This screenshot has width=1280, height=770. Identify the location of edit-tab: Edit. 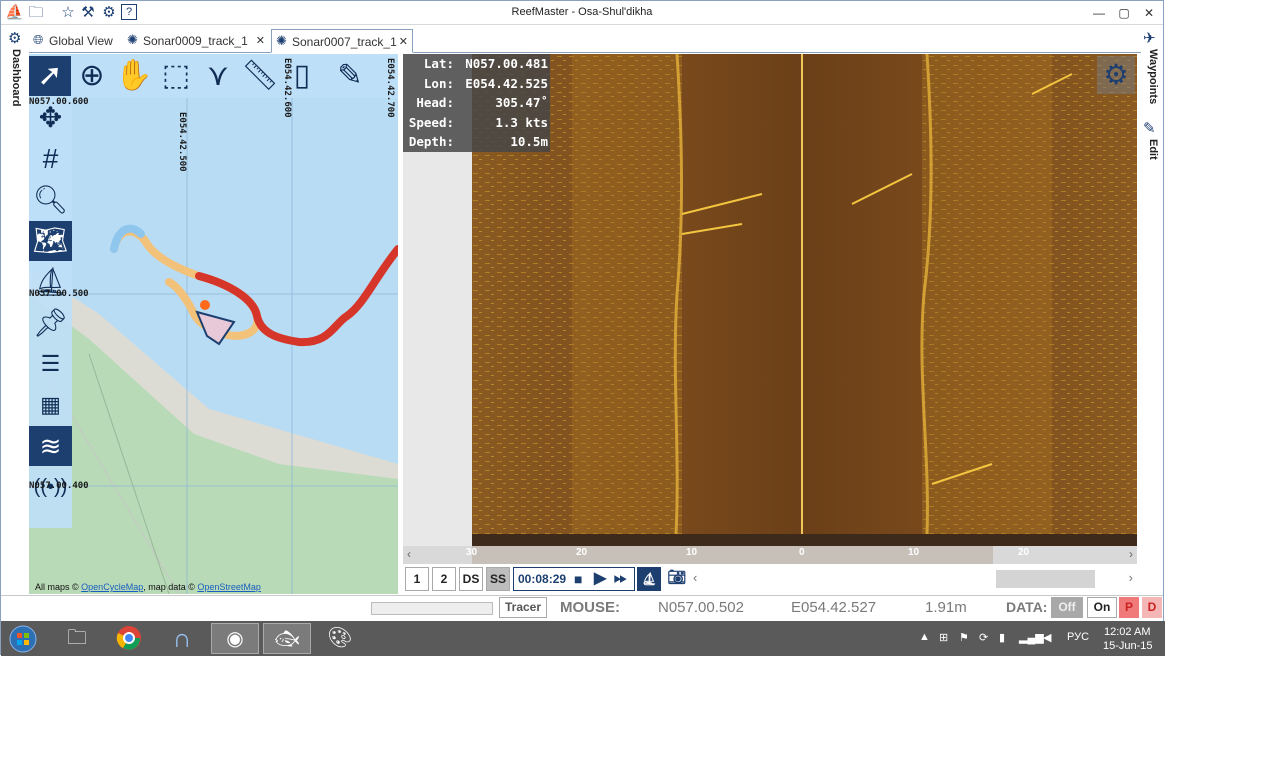
(1153, 149).